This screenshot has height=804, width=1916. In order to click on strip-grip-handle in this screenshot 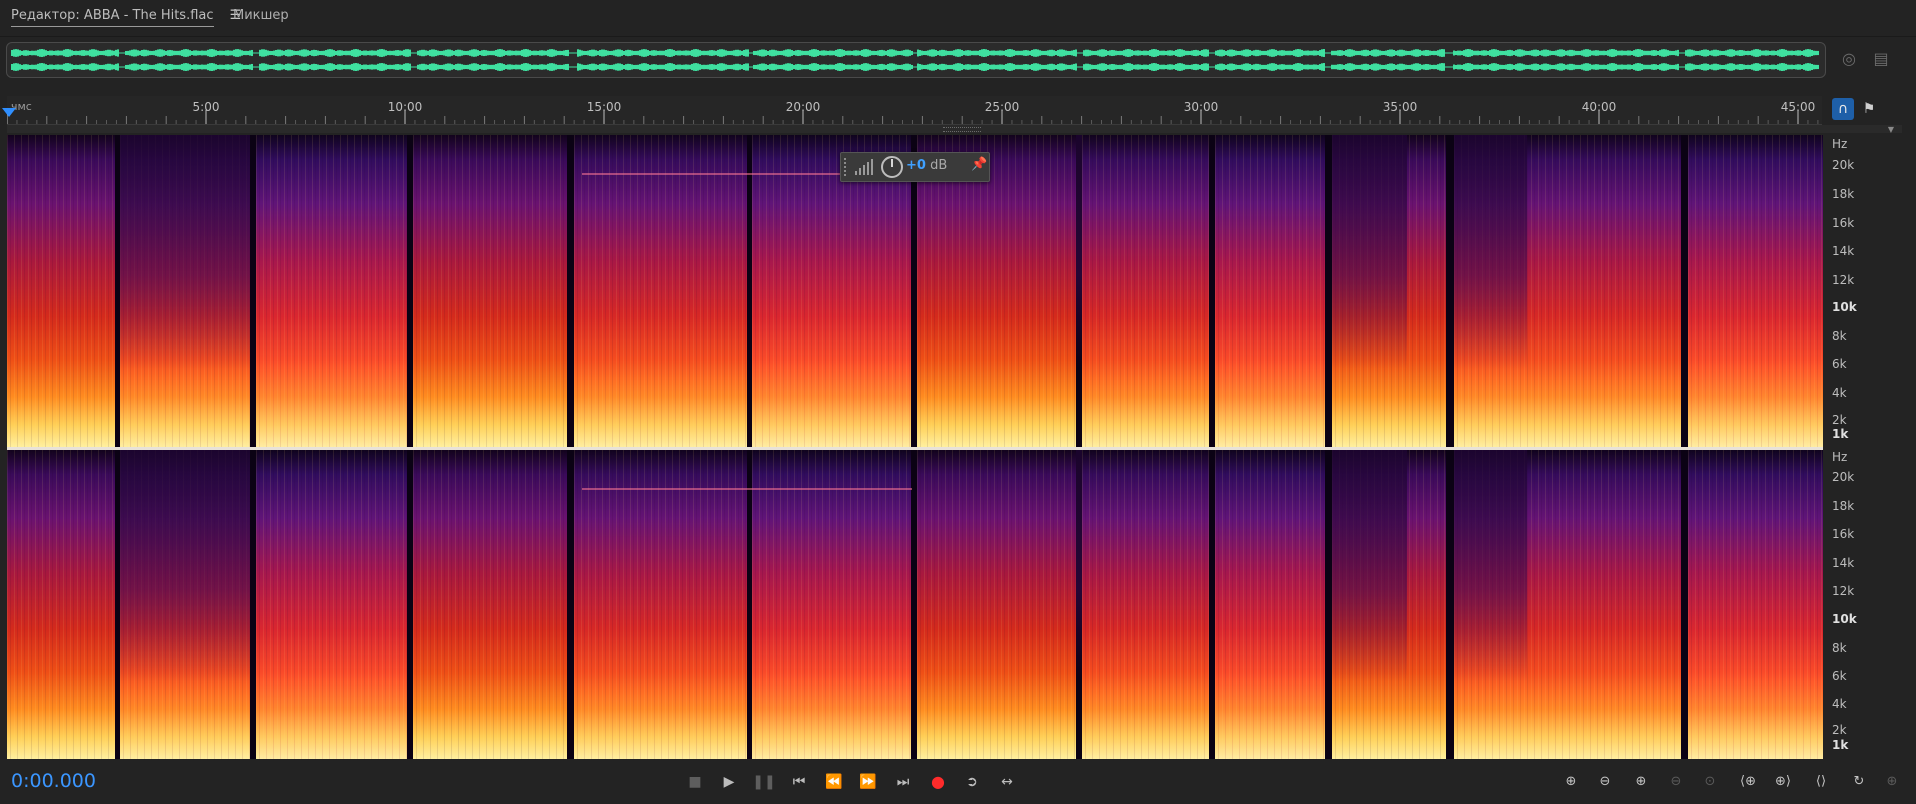, I will do `click(962, 129)`.